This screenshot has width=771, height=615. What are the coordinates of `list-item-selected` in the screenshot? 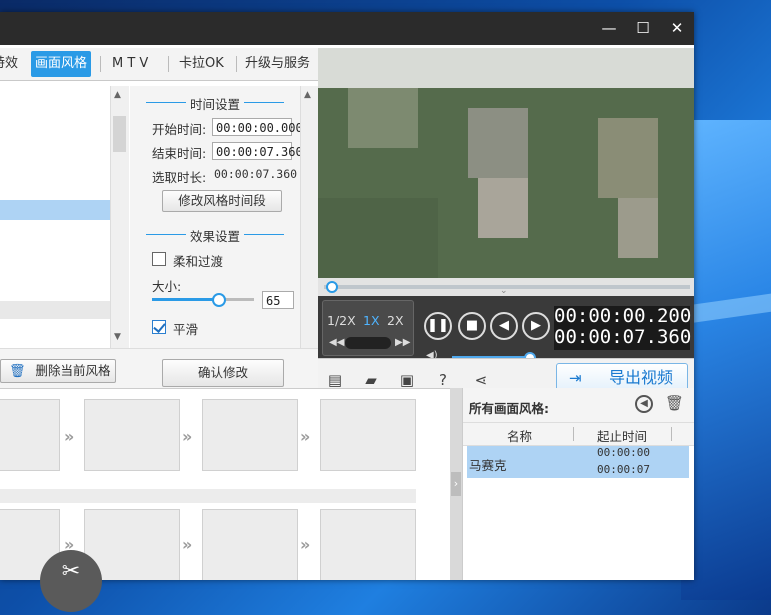 It's located at (55, 210).